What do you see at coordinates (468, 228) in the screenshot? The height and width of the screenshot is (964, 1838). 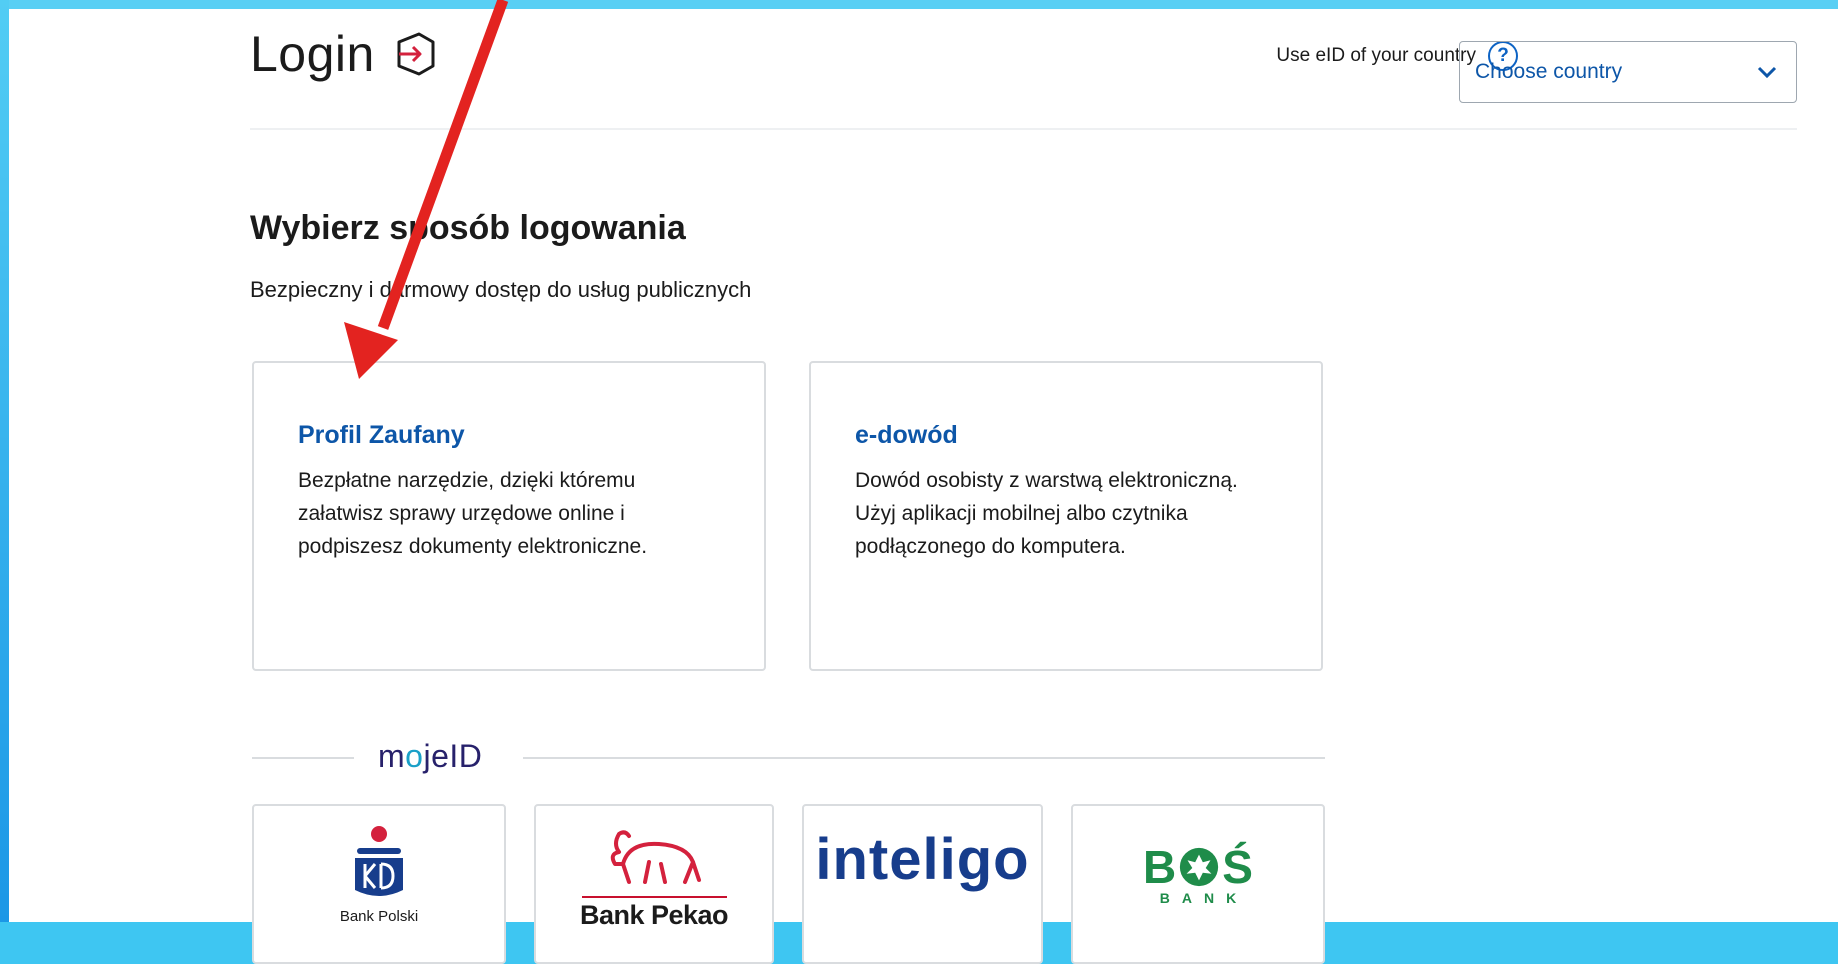 I see `section-heading: Wybierz sposób logowania` at bounding box center [468, 228].